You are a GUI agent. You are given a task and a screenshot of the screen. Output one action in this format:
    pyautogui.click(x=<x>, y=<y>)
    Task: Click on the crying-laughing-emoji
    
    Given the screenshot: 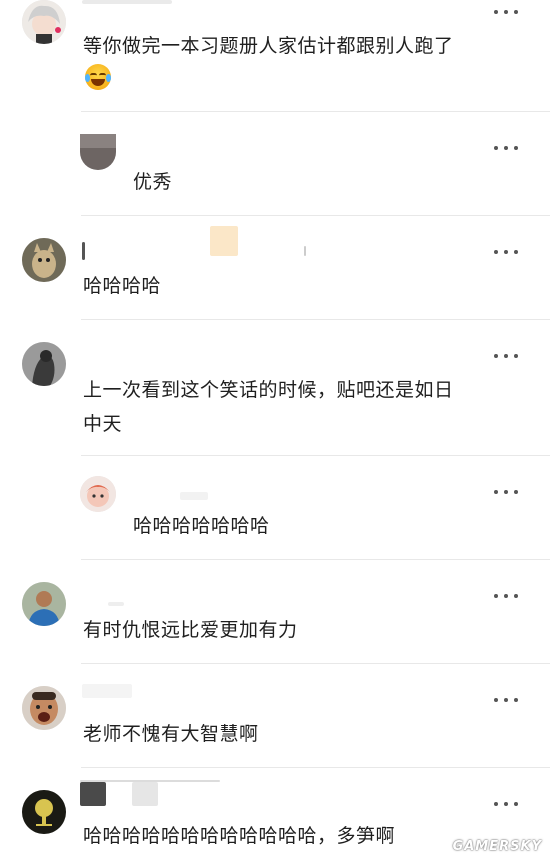 What is the action you would take?
    pyautogui.click(x=98, y=77)
    